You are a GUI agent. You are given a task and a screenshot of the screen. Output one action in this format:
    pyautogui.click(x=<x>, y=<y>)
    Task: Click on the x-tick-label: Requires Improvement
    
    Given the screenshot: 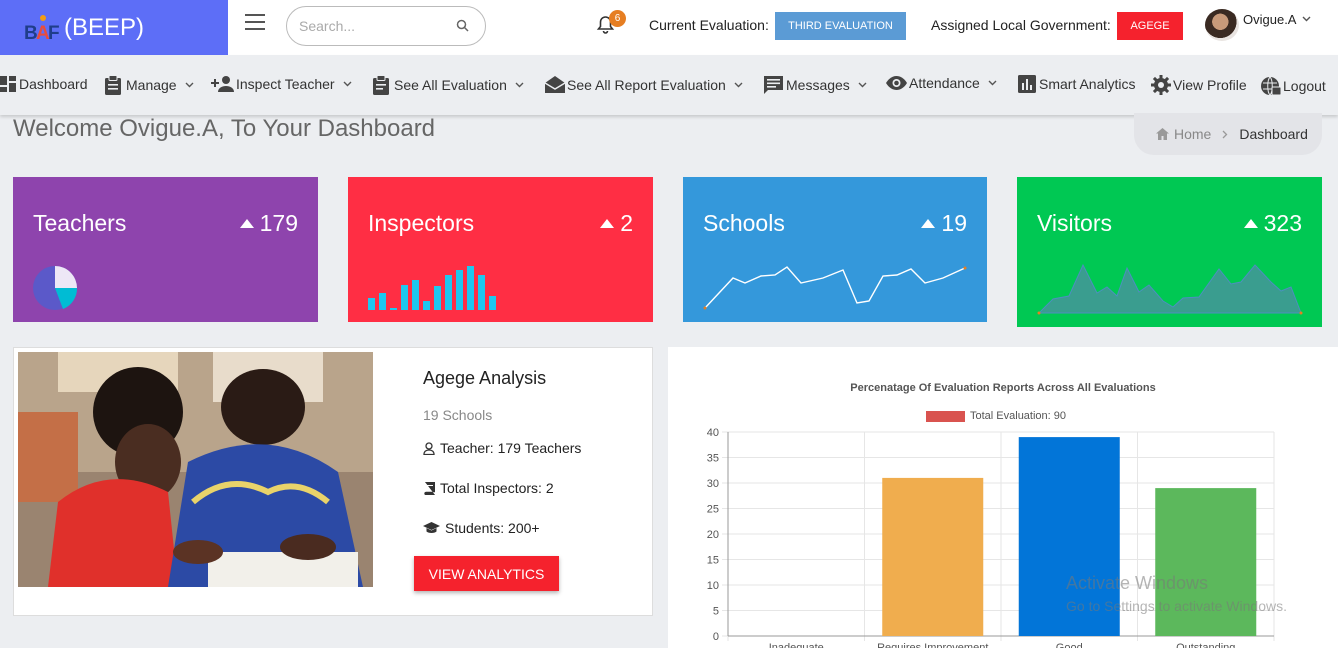 What is the action you would take?
    pyautogui.click(x=932, y=645)
    